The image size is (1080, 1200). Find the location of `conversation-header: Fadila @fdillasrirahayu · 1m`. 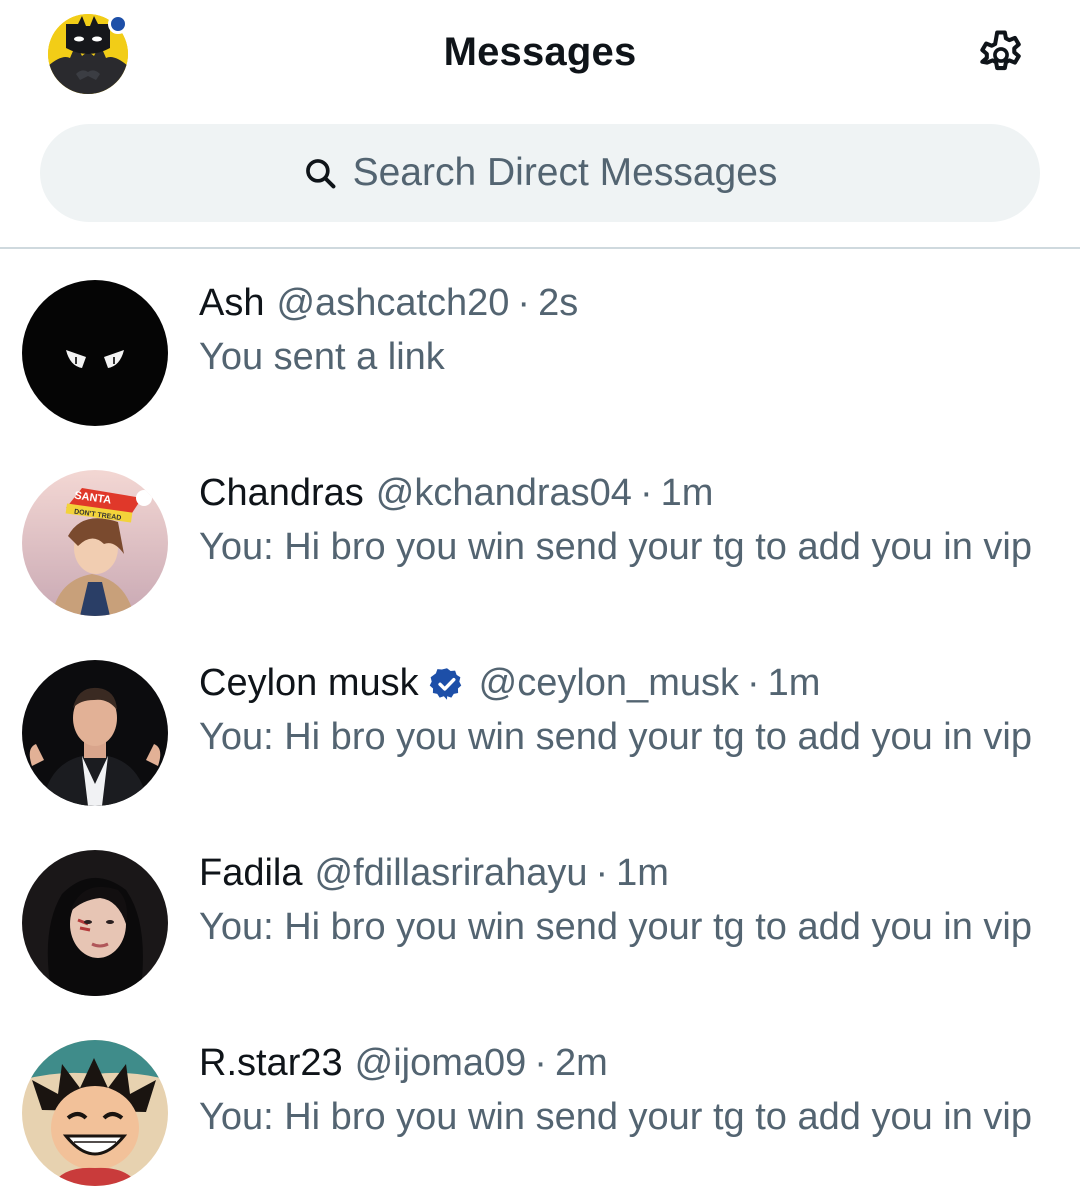

conversation-header: Fadila @fdillasrirahayu · 1m is located at coordinates (434, 873).